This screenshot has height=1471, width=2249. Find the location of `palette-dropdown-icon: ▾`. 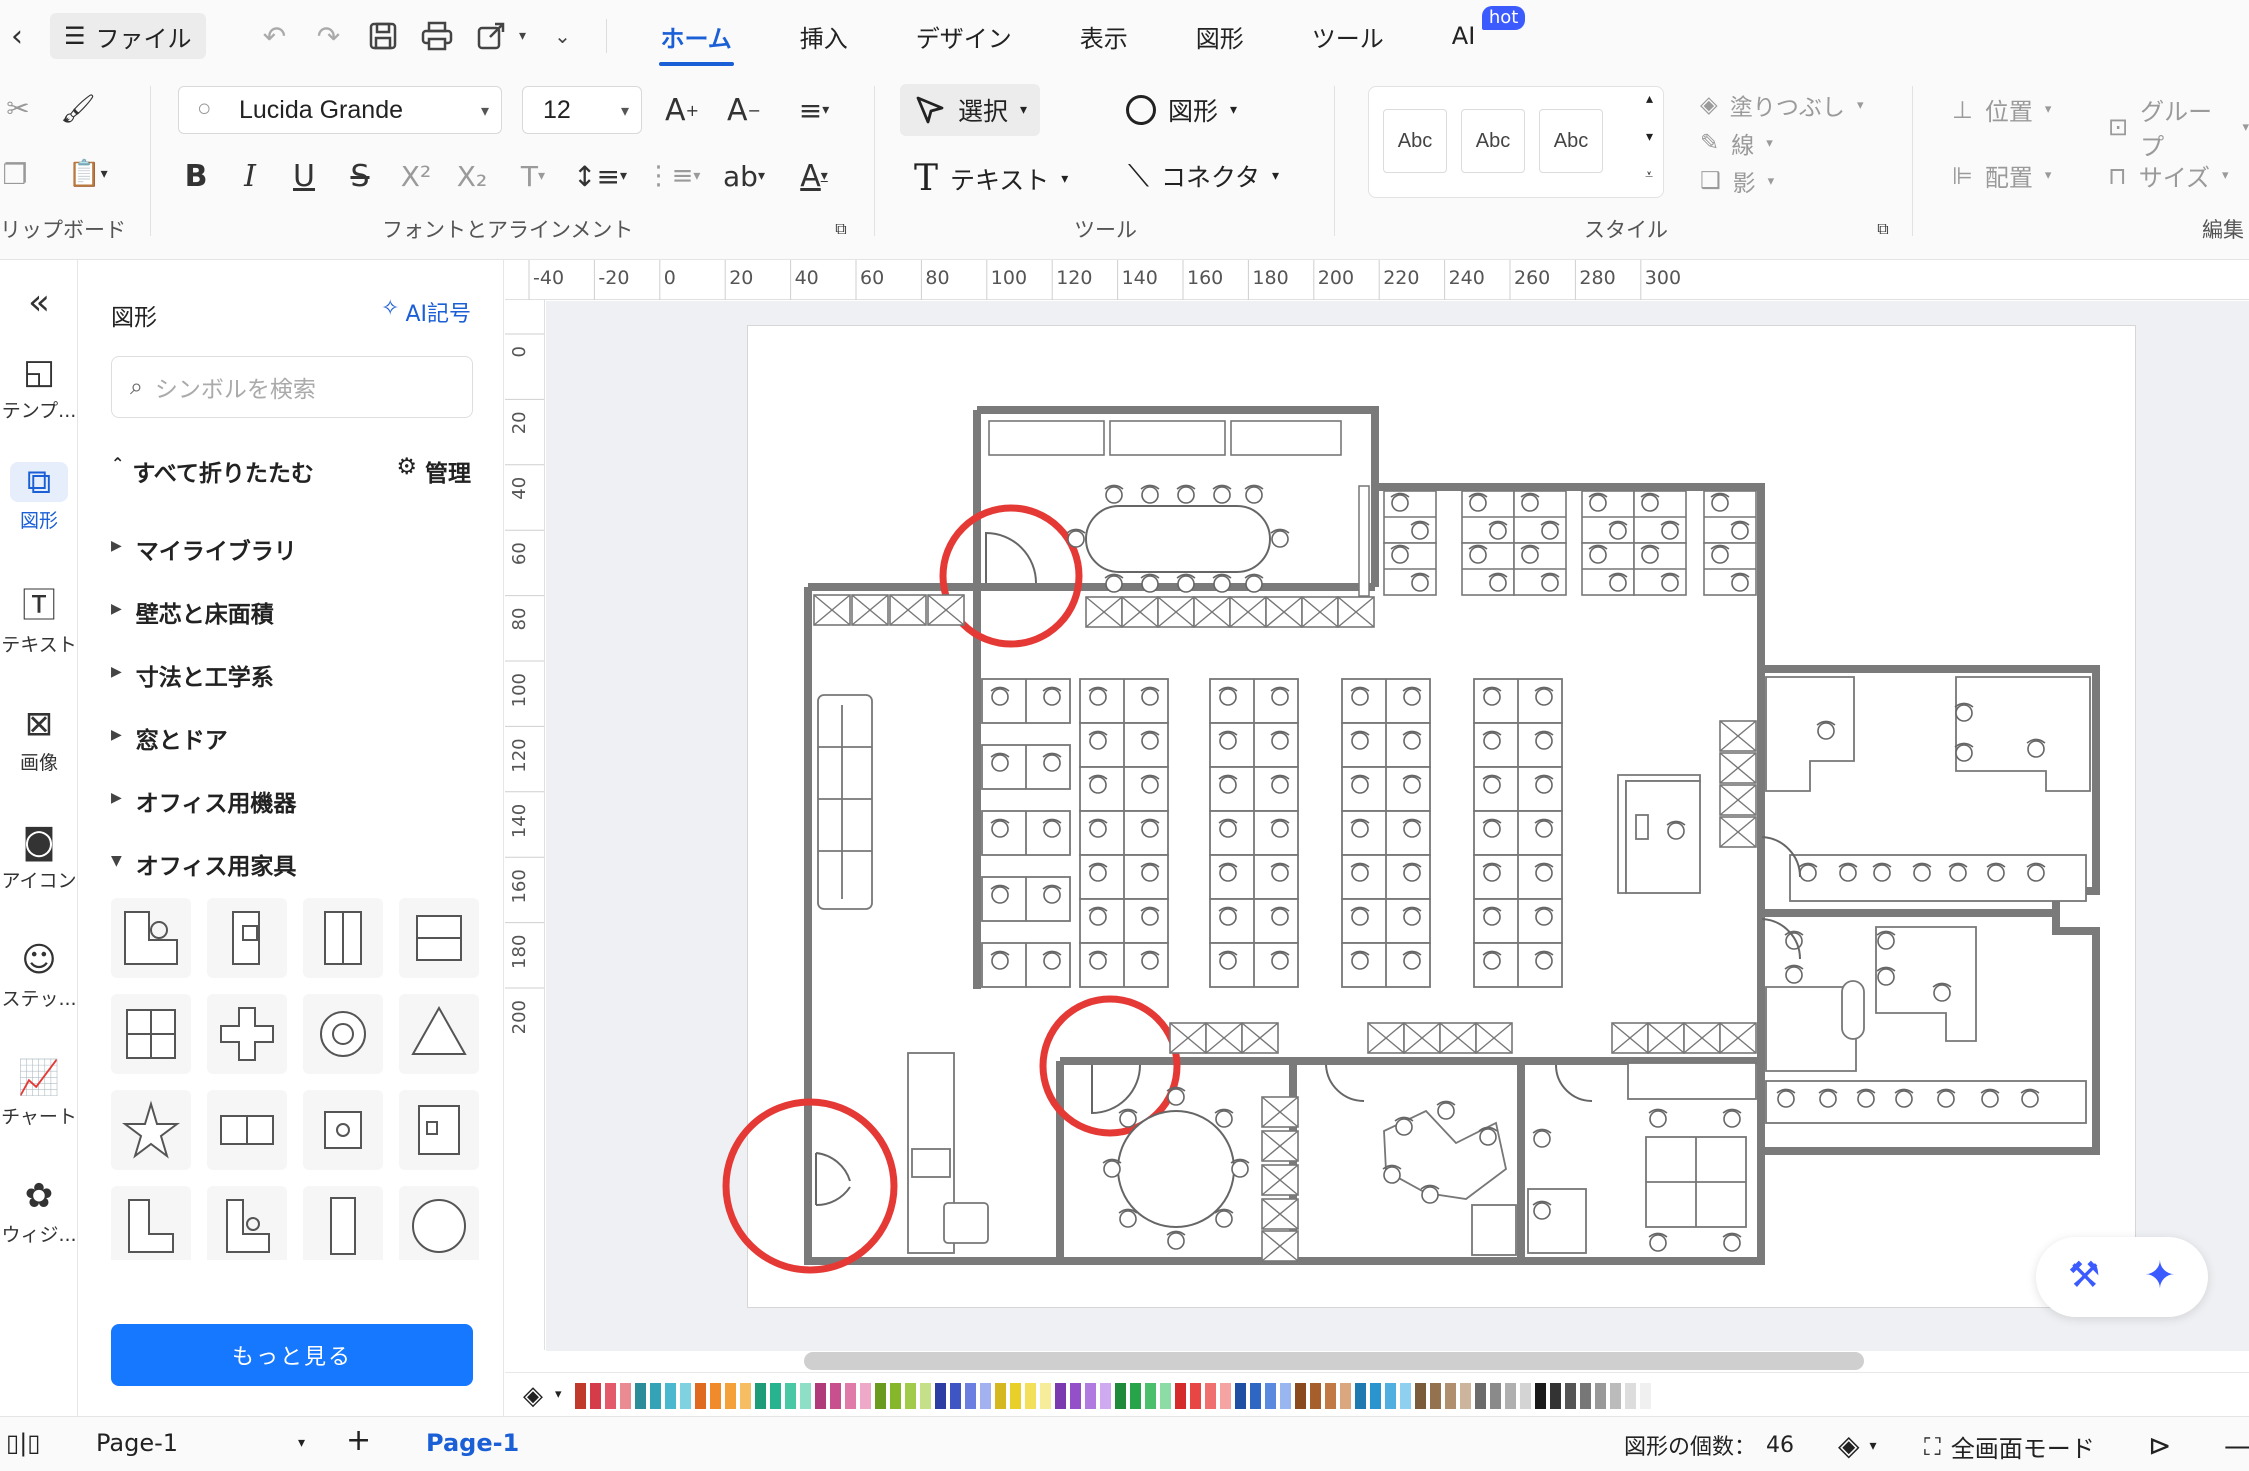

palette-dropdown-icon: ▾ is located at coordinates (558, 1394).